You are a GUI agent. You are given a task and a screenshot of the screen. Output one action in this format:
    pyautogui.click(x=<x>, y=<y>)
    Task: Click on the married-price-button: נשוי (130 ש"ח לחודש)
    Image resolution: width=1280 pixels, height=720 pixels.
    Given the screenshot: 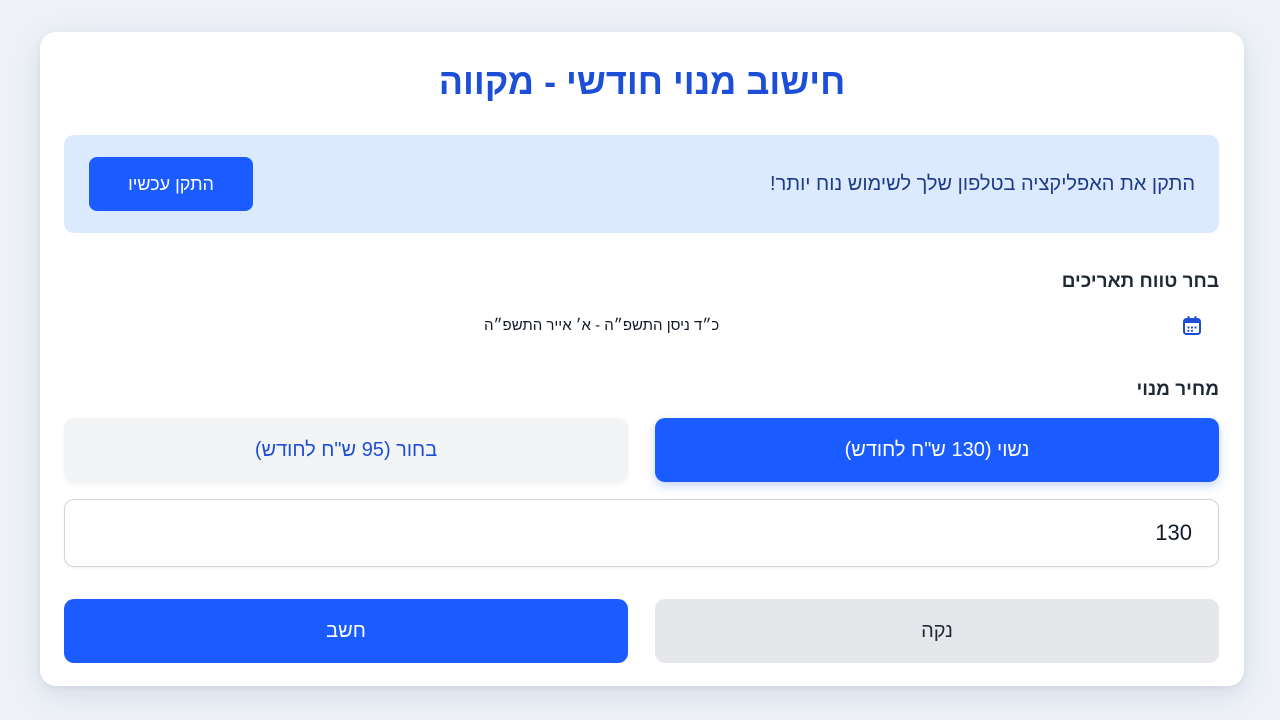 What is the action you would take?
    pyautogui.click(x=937, y=450)
    